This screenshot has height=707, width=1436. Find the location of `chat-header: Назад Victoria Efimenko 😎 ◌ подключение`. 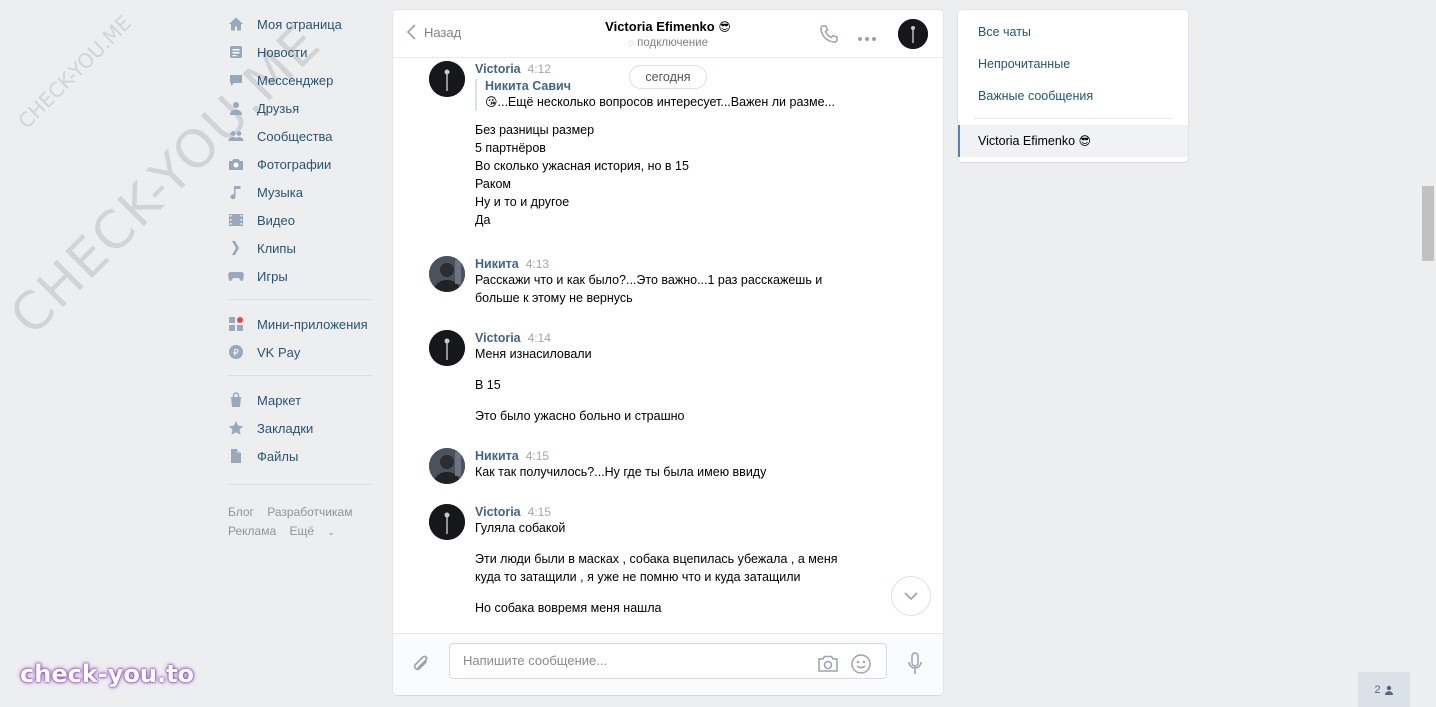

chat-header: Назад Victoria Efimenko 😎 ◌ подключение is located at coordinates (668, 34).